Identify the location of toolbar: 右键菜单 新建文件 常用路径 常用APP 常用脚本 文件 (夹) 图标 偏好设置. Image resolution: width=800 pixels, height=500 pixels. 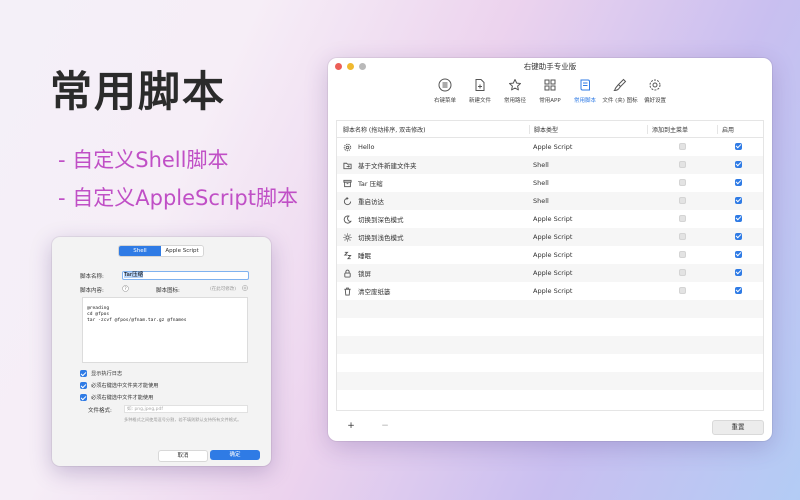
(550, 96).